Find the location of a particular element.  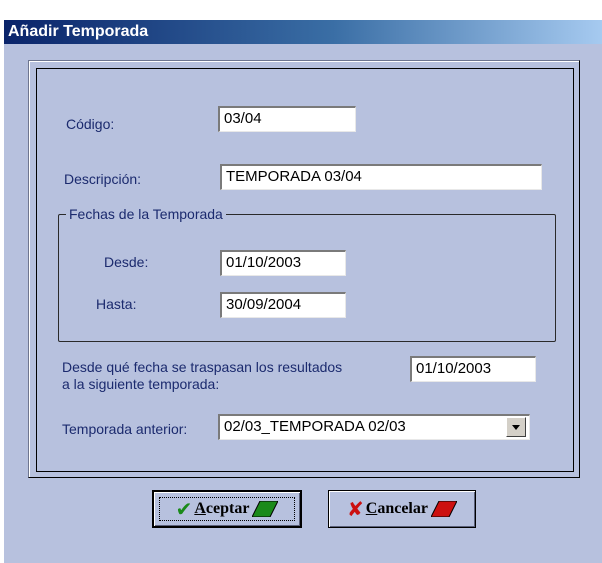

red-slant-icon is located at coordinates (443, 509).